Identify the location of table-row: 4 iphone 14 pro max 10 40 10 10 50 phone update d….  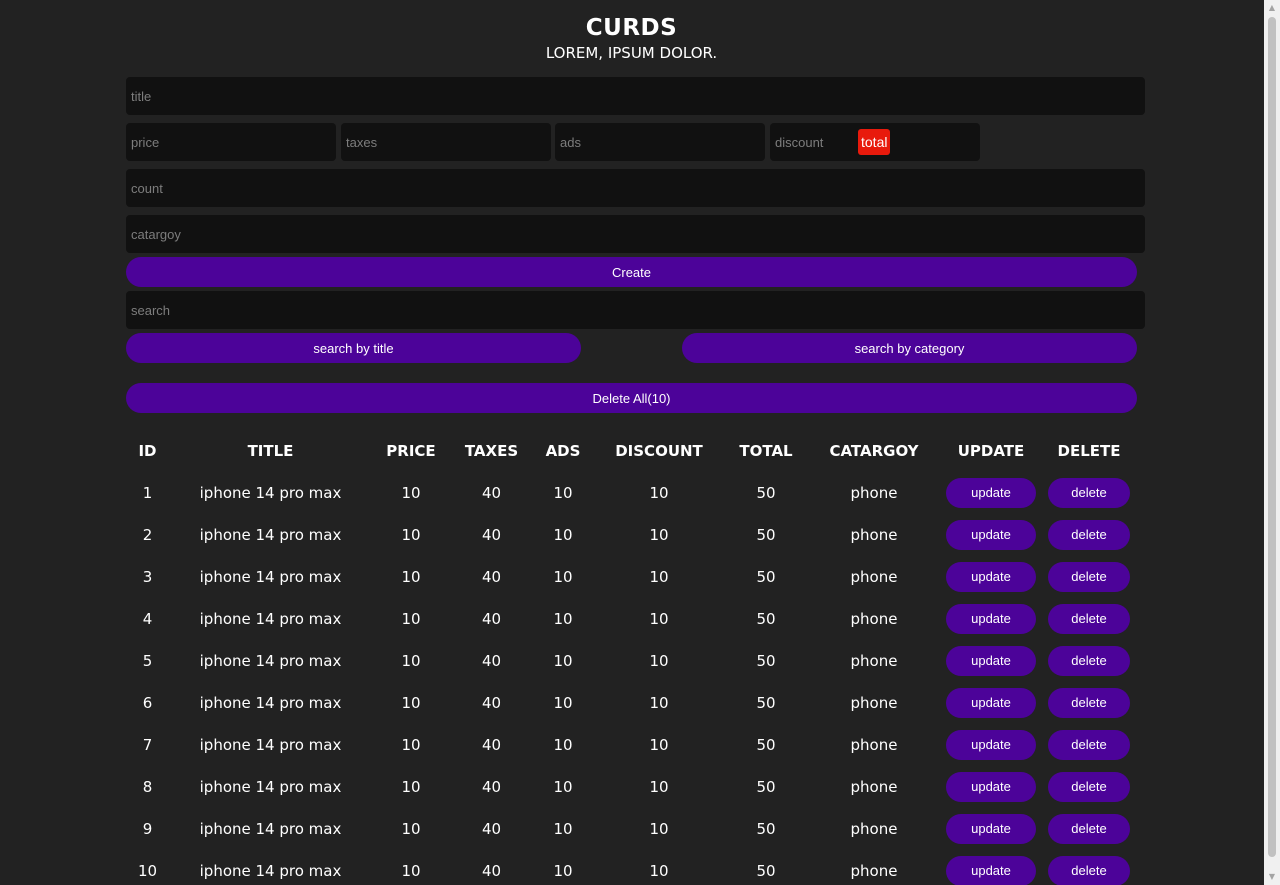
(631, 619).